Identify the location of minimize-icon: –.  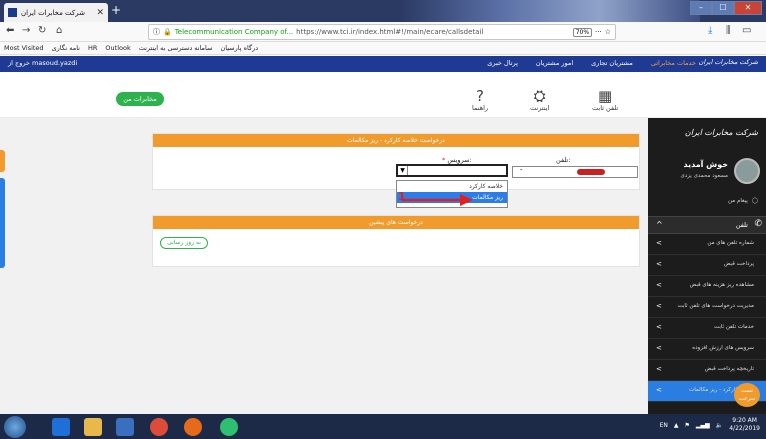
(701, 8).